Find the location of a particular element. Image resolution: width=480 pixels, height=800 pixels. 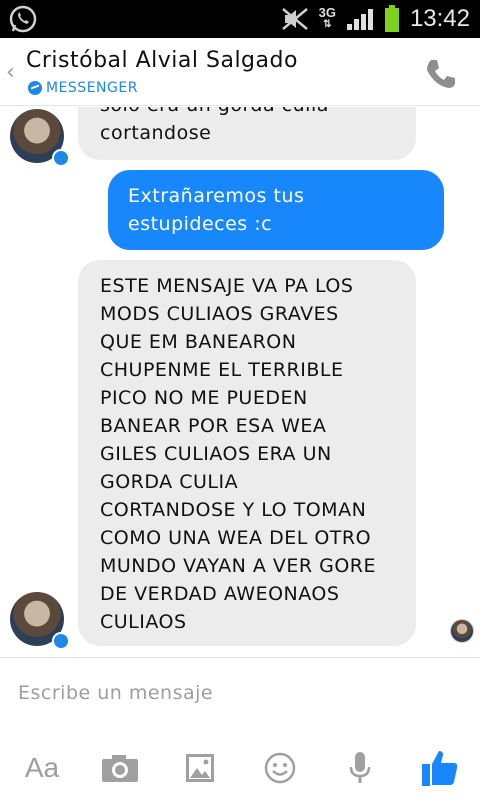

signal-icon is located at coordinates (359, 19).